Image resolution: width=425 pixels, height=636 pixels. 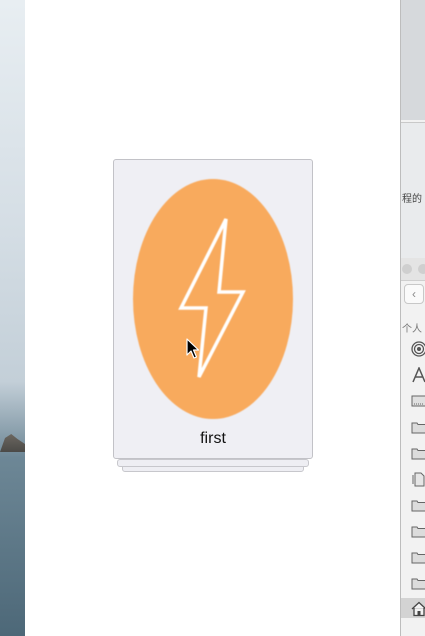 I want to click on window-close-button, so click(x=407, y=269).